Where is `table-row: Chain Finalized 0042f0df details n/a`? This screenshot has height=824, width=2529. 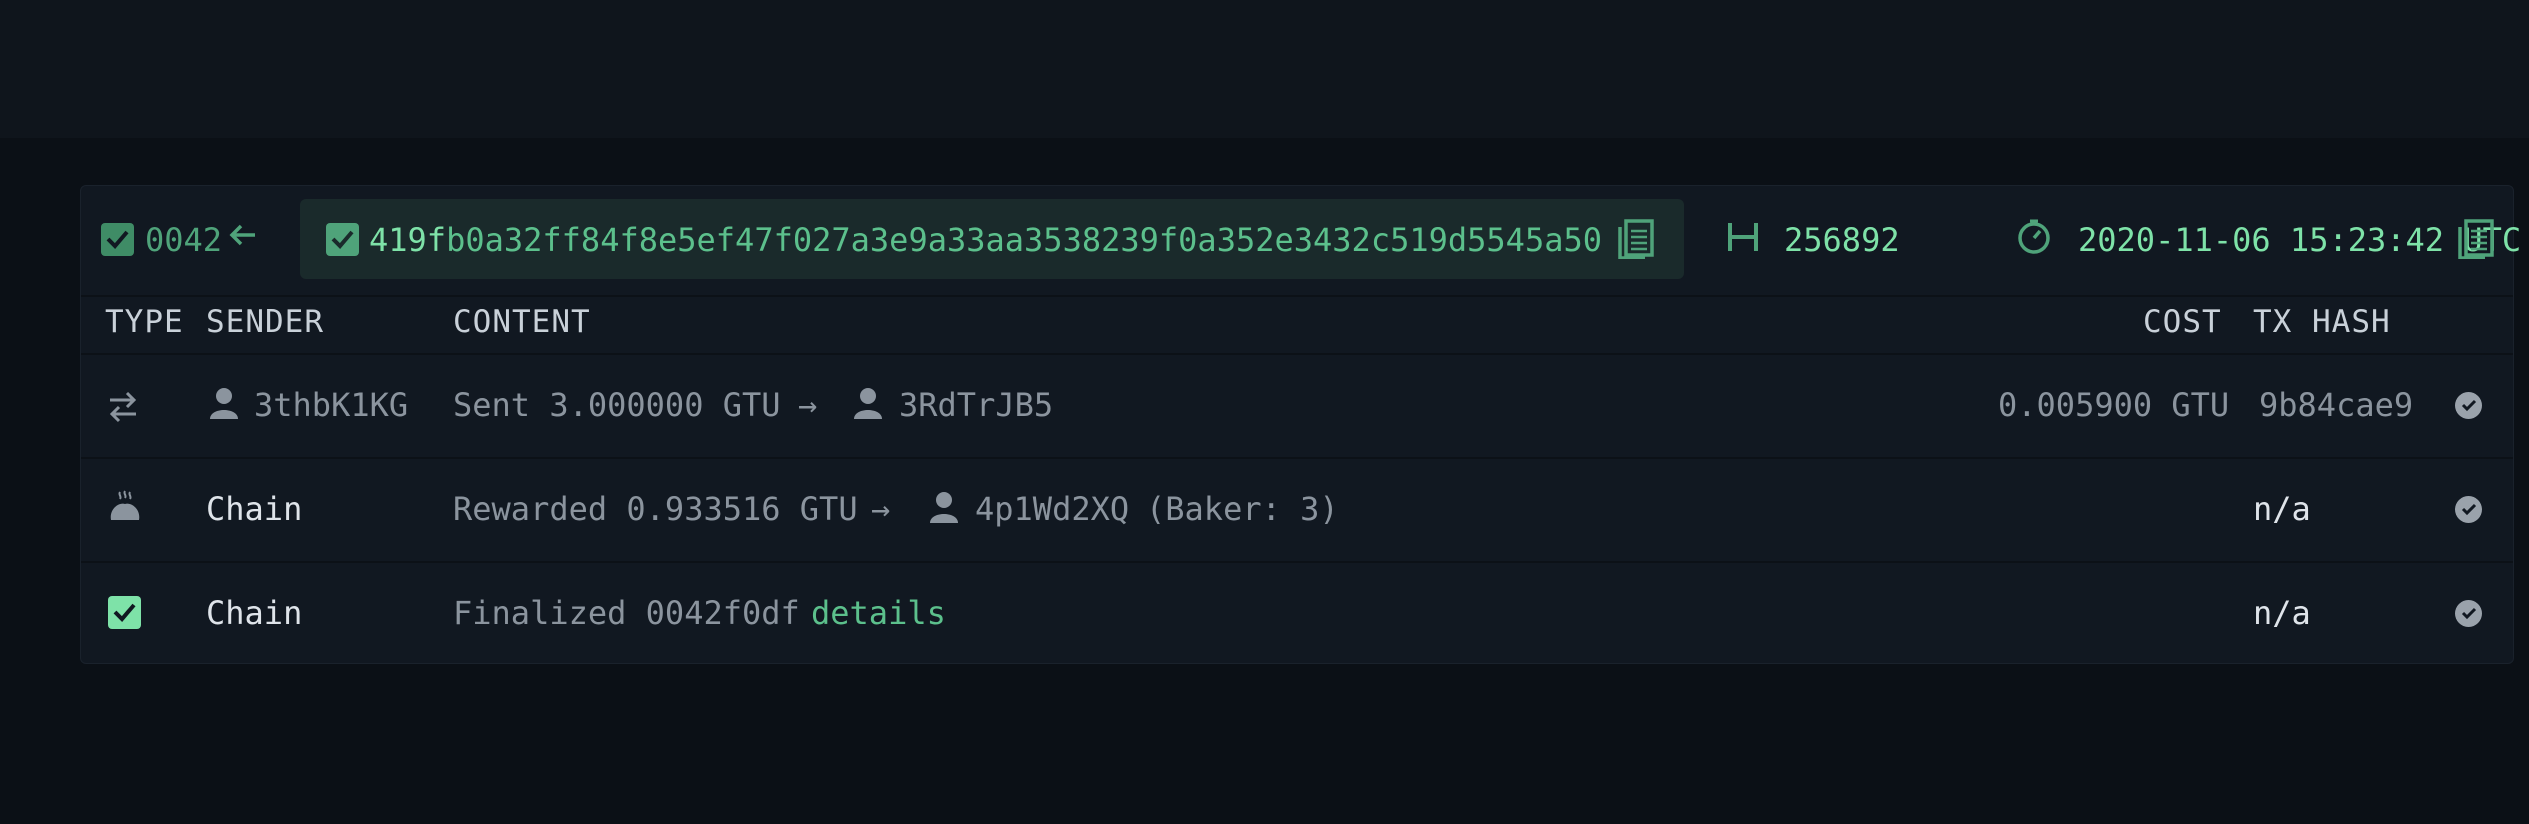 table-row: Chain Finalized 0042f0df details n/a is located at coordinates (1297, 614).